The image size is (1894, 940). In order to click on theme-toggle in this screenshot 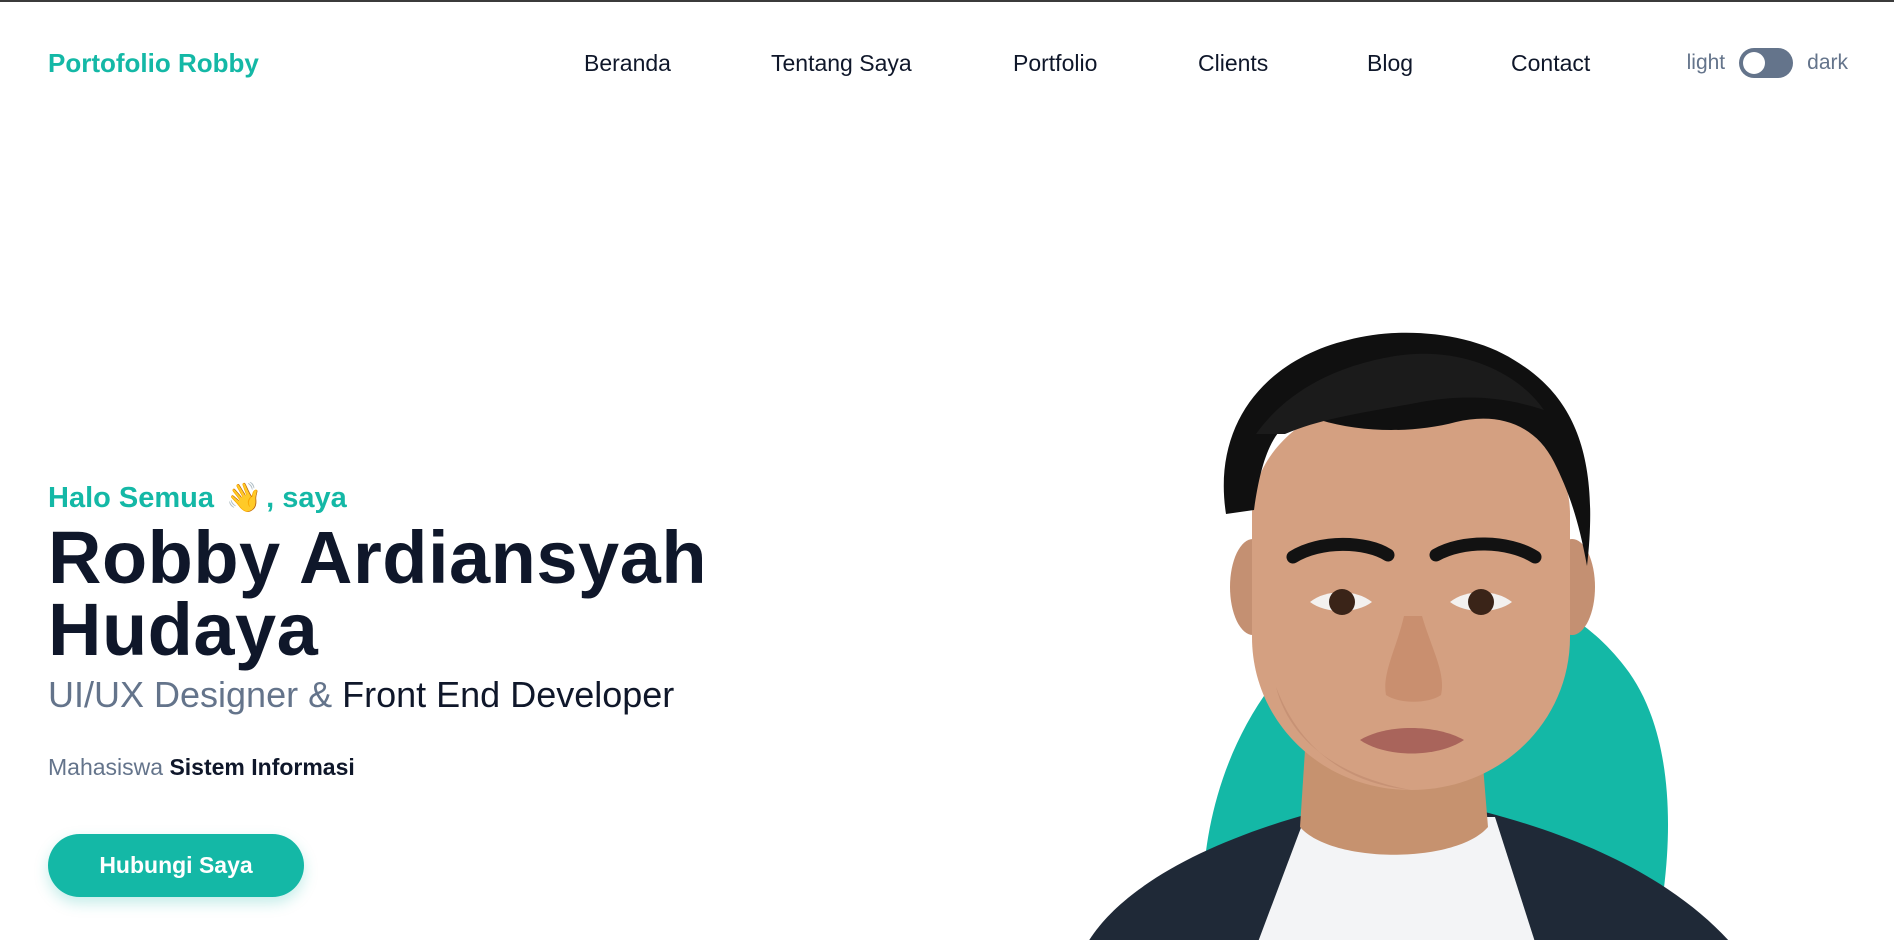, I will do `click(1766, 63)`.